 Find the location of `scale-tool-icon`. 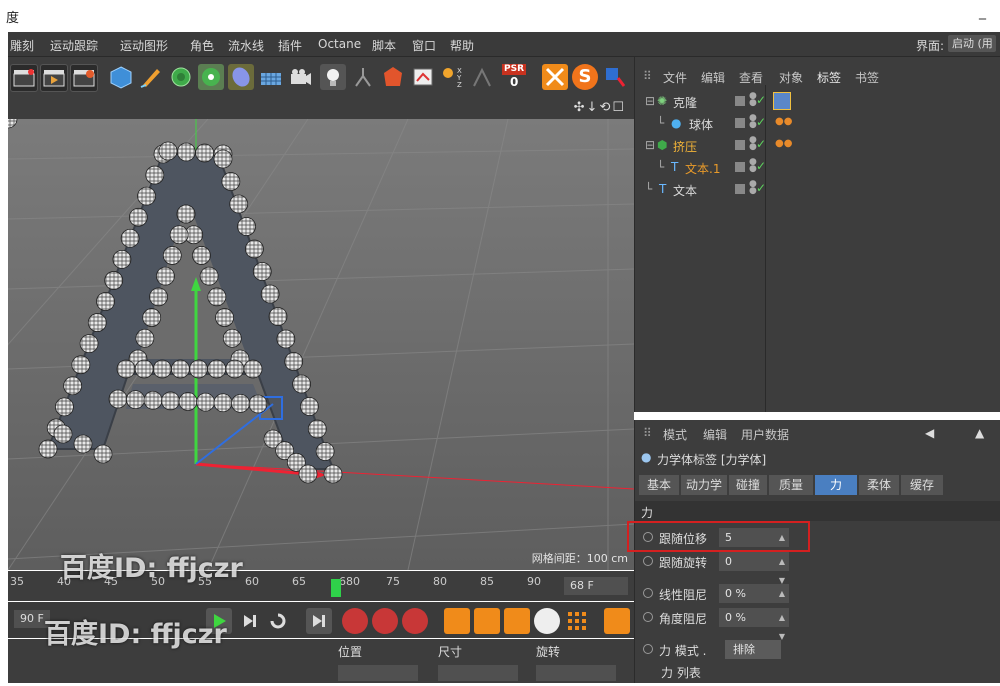

scale-tool-icon is located at coordinates (487, 621).